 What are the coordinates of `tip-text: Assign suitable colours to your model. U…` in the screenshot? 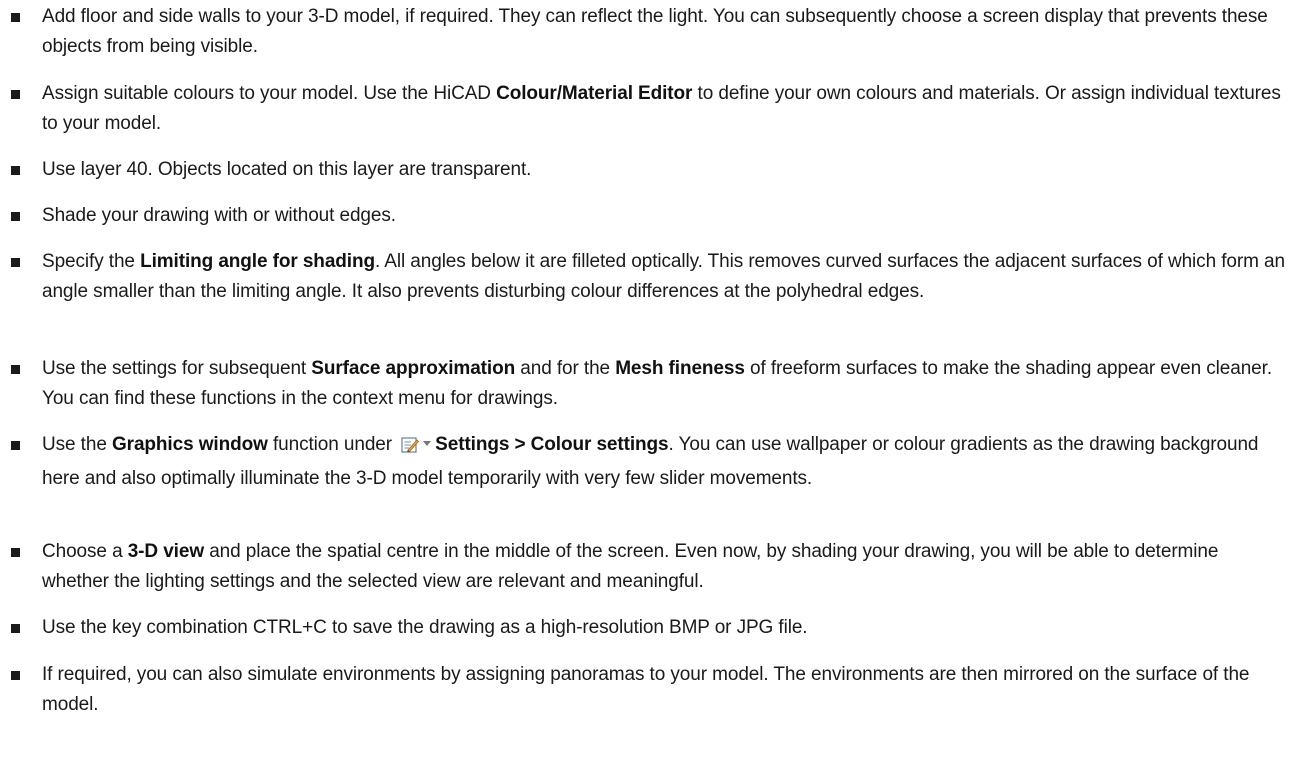 It's located at (269, 93).